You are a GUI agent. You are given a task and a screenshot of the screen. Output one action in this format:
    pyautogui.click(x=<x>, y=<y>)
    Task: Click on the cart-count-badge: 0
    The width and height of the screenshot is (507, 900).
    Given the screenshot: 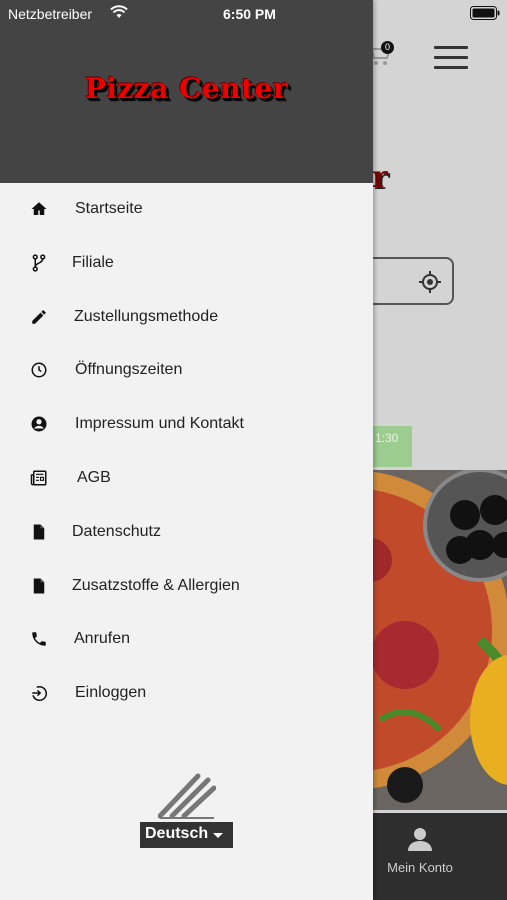 What is the action you would take?
    pyautogui.click(x=387, y=47)
    